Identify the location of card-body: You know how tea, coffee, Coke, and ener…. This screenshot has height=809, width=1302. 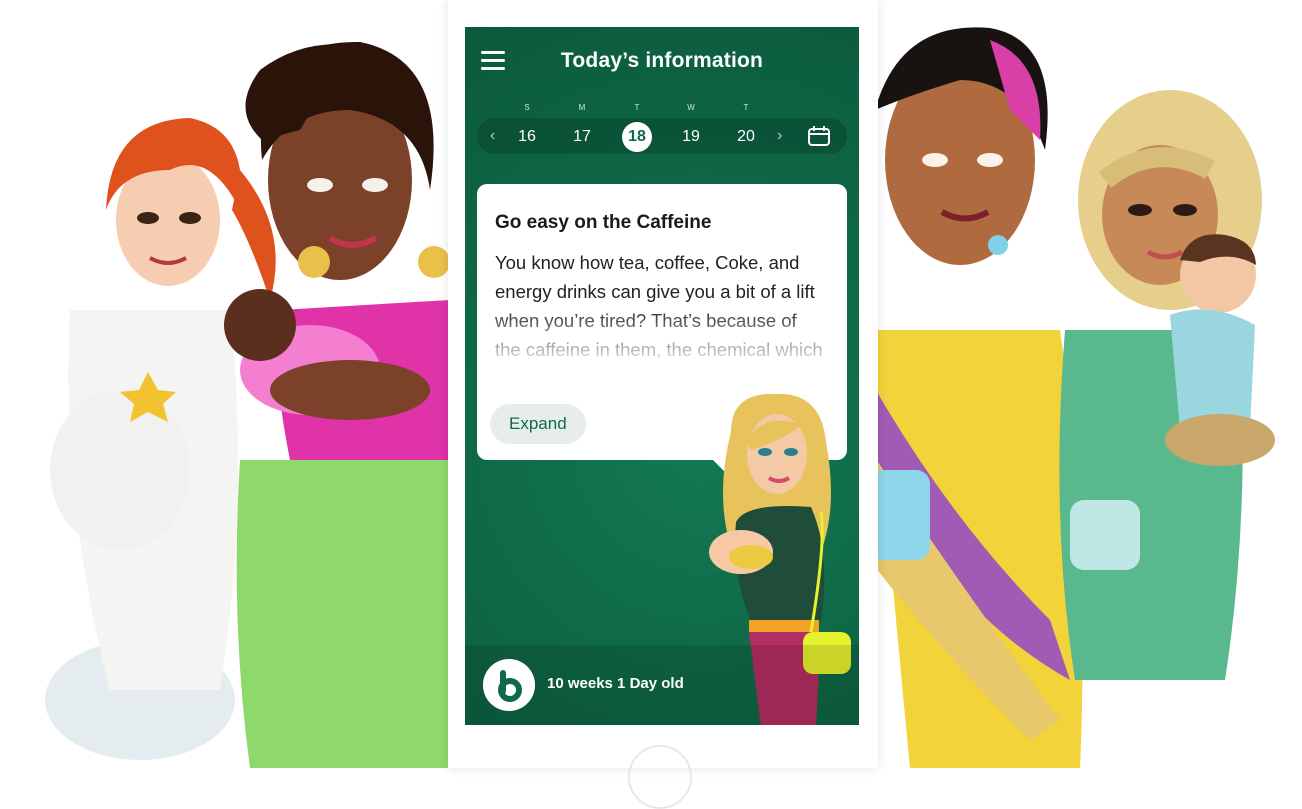
(659, 306).